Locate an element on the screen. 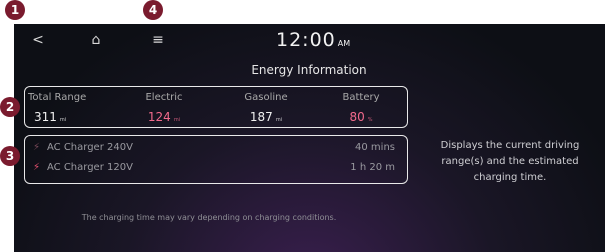 Image resolution: width=605 pixels, height=252 pixels. callout-marker-2: 2 is located at coordinates (10, 107).